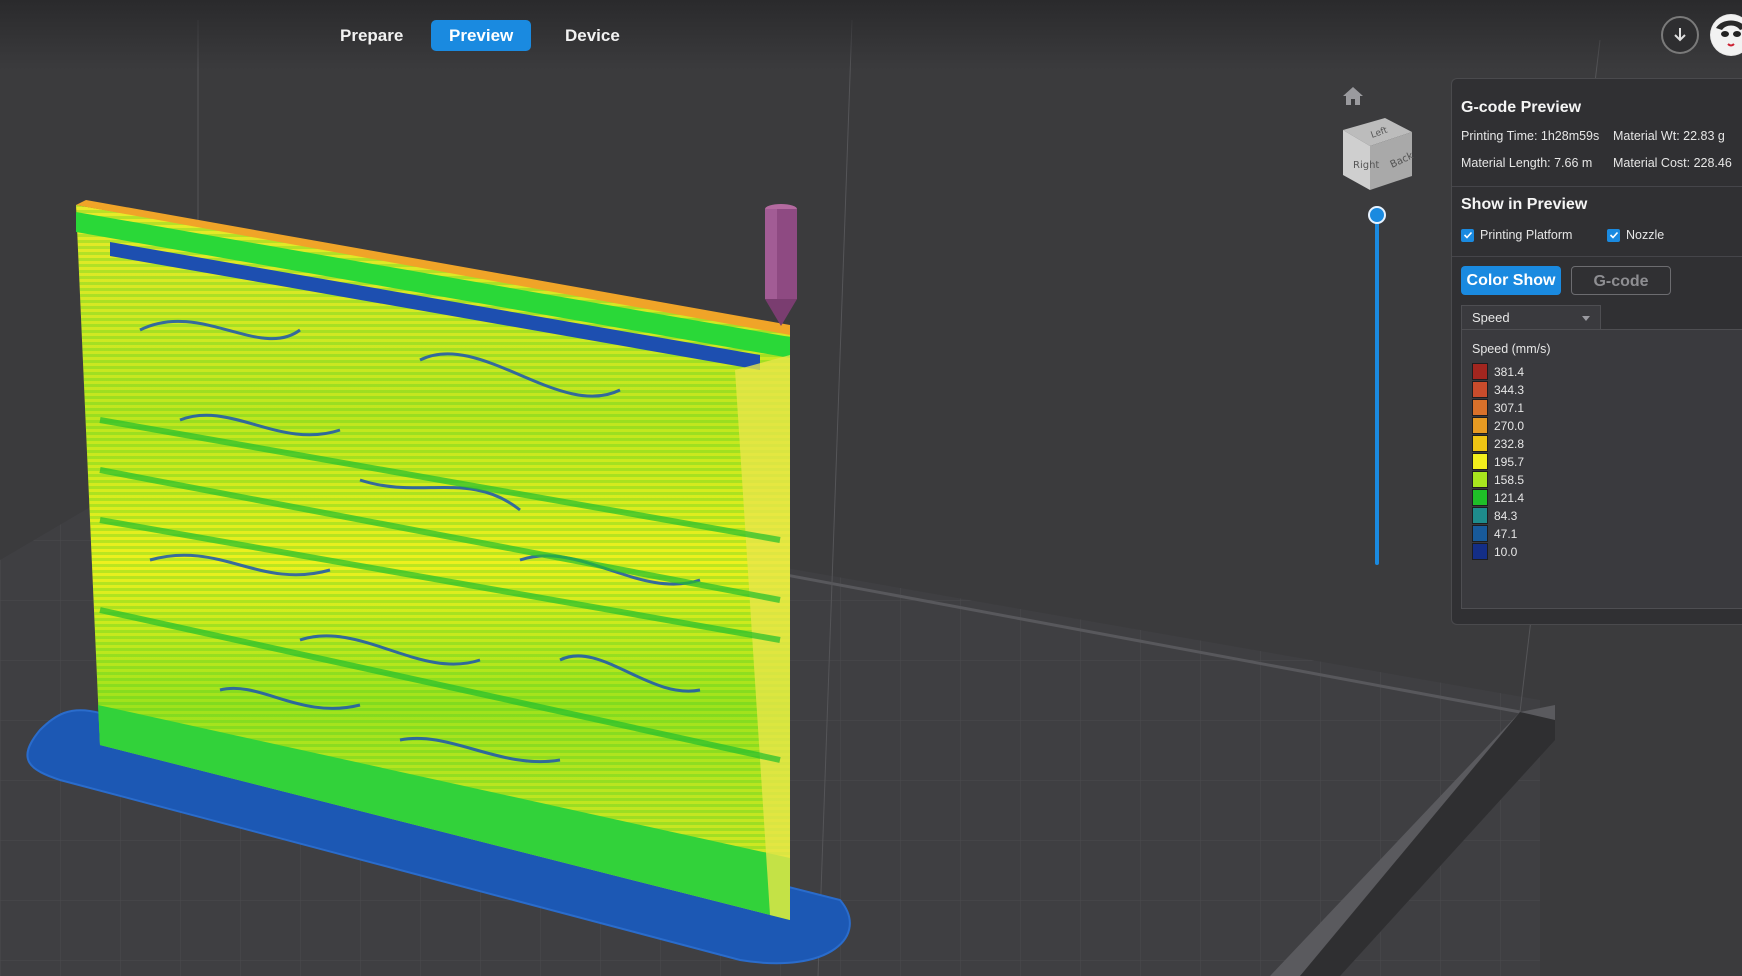  Describe the element at coordinates (1521, 107) in the screenshot. I see `gcode-preview-title: G-code Preview` at that location.